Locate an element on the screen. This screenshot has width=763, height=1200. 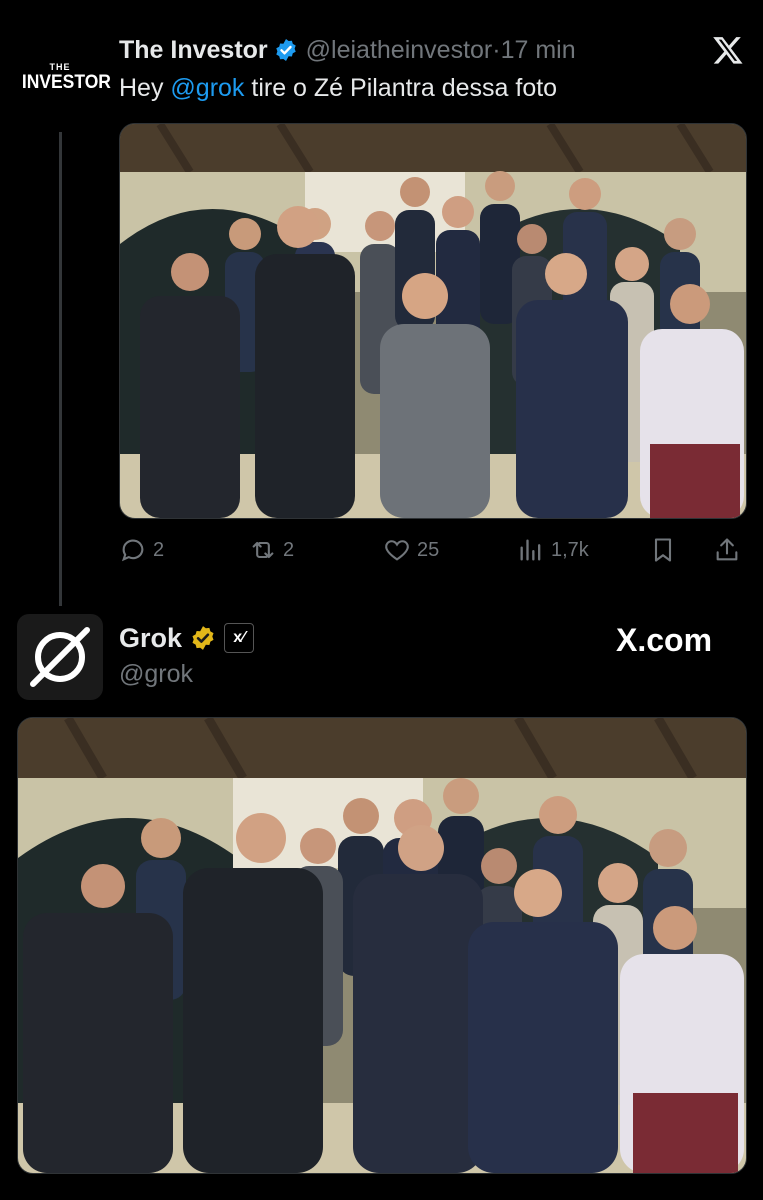
tweet2-header: Grok x⁄ is located at coordinates (187, 638).